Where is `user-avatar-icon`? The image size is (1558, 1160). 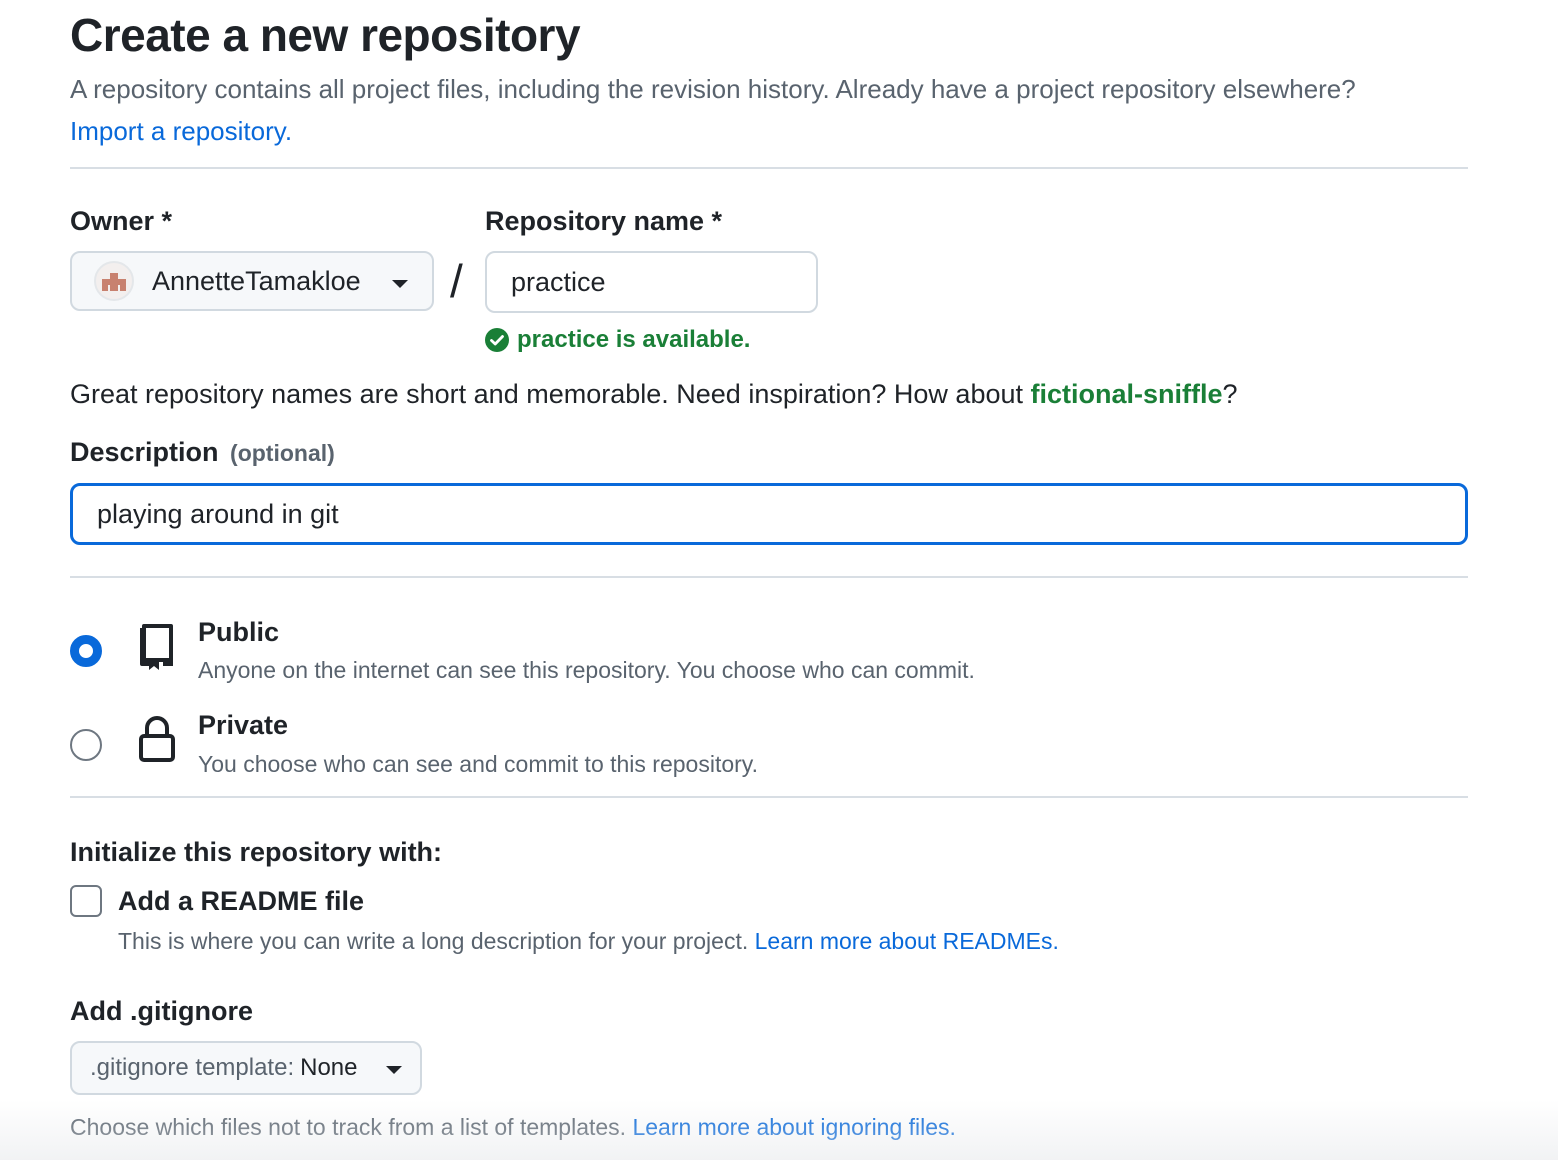
user-avatar-icon is located at coordinates (114, 282).